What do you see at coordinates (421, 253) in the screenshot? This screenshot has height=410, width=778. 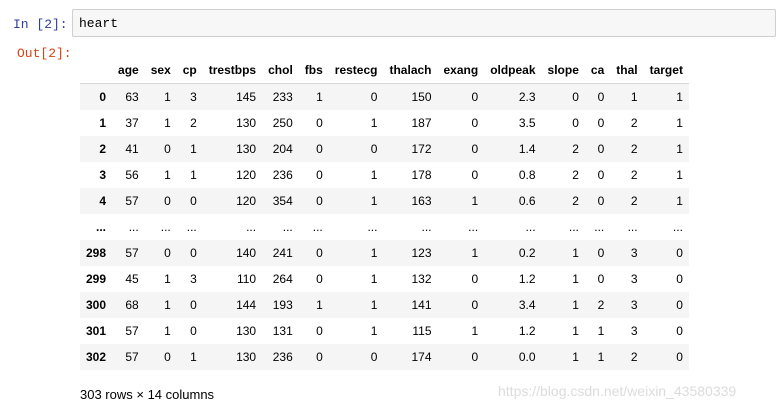 I see `table-cell: 123` at bounding box center [421, 253].